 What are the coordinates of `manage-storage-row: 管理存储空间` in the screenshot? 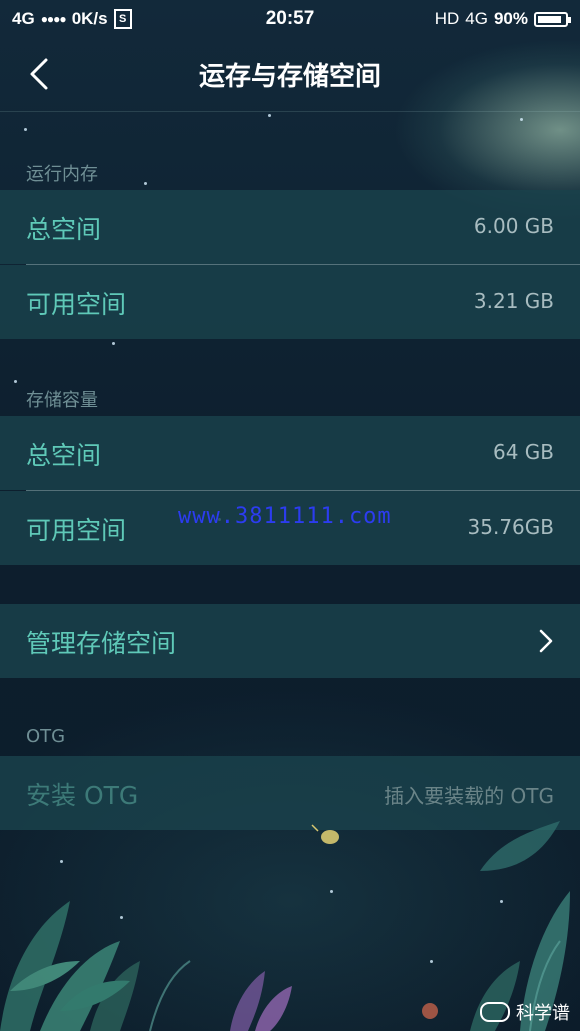 It's located at (290, 641).